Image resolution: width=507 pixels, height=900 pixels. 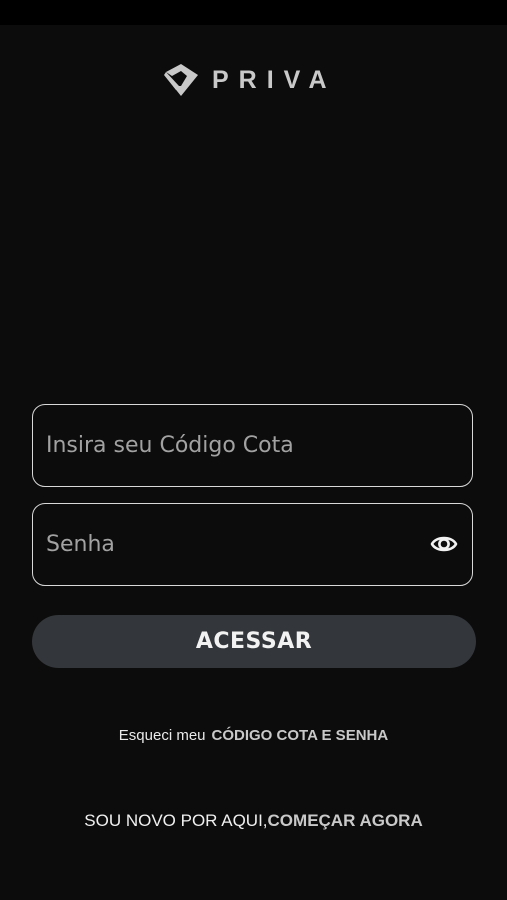 I want to click on status-bar, so click(x=253, y=12).